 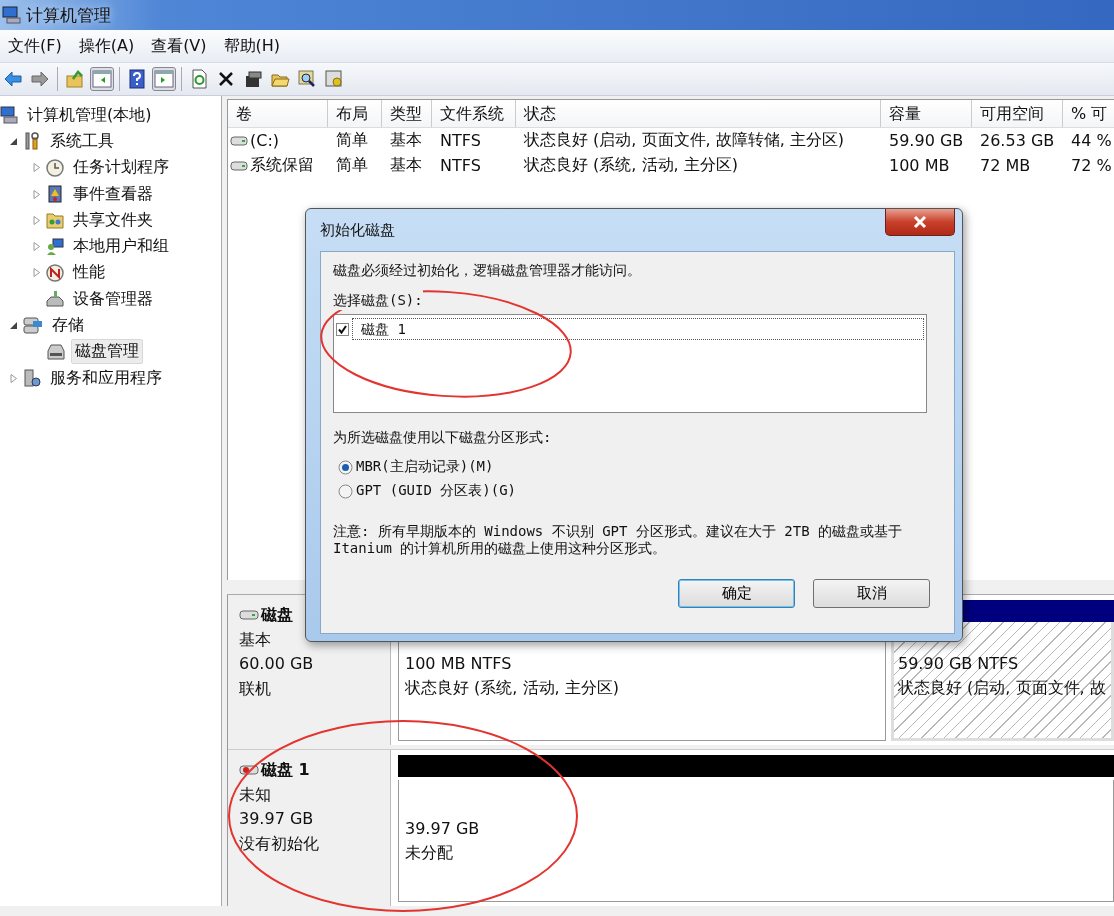 What do you see at coordinates (736, 593) in the screenshot?
I see `dialog-button: 确定` at bounding box center [736, 593].